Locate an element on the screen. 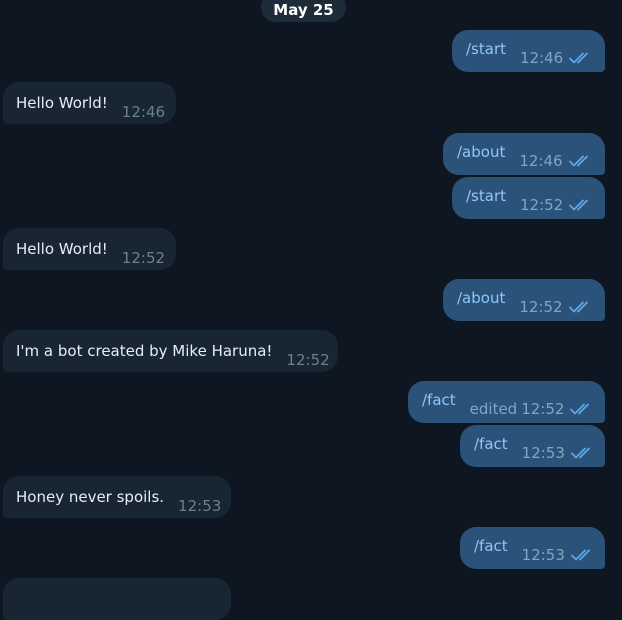 Image resolution: width=622 pixels, height=620 pixels. message-meta: edited 12:52 is located at coordinates (532, 409).